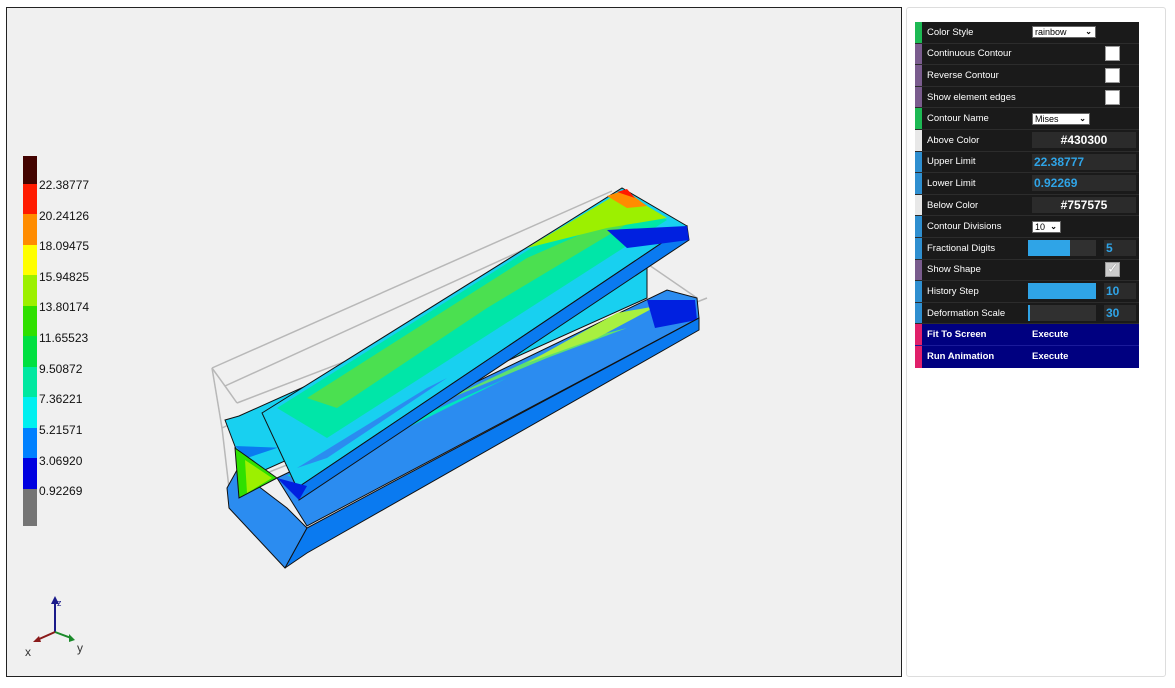 This screenshot has height=688, width=1175. I want to click on deformation-scale-slider, so click(1062, 313).